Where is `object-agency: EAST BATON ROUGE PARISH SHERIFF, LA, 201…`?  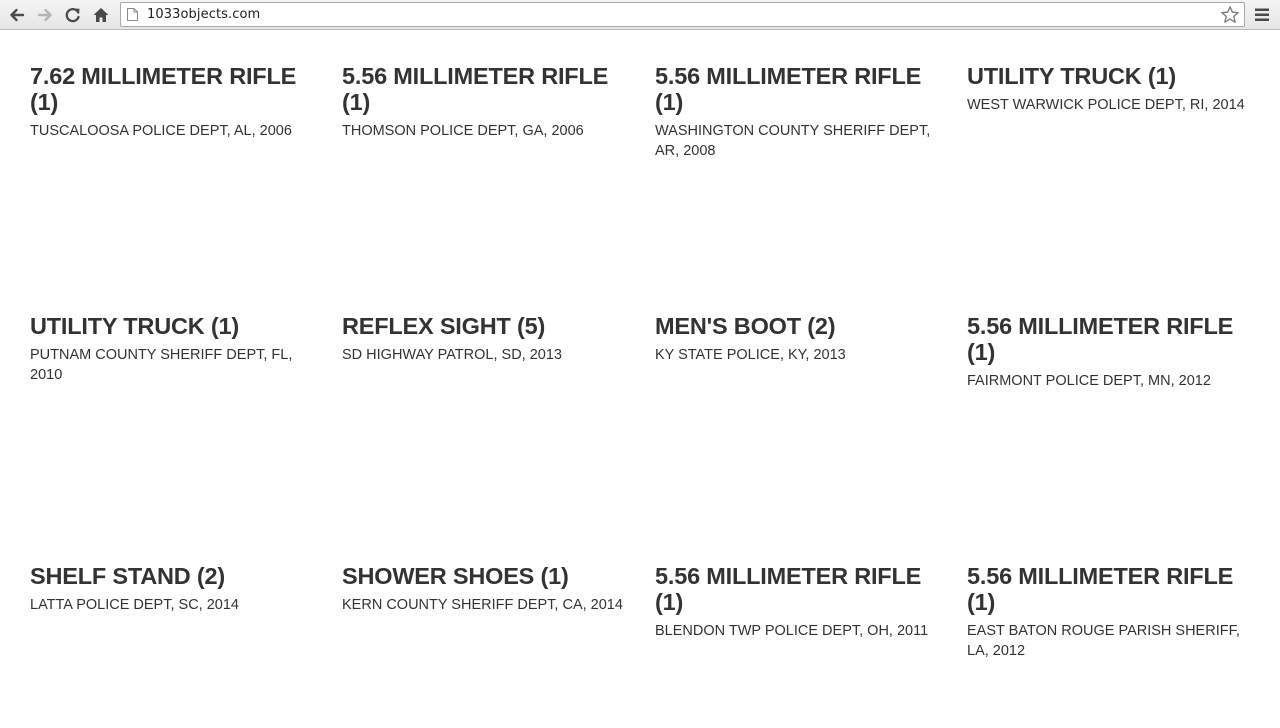
object-agency: EAST BATON ROUGE PARISH SHERIFF, LA, 201… is located at coordinates (1103, 641).